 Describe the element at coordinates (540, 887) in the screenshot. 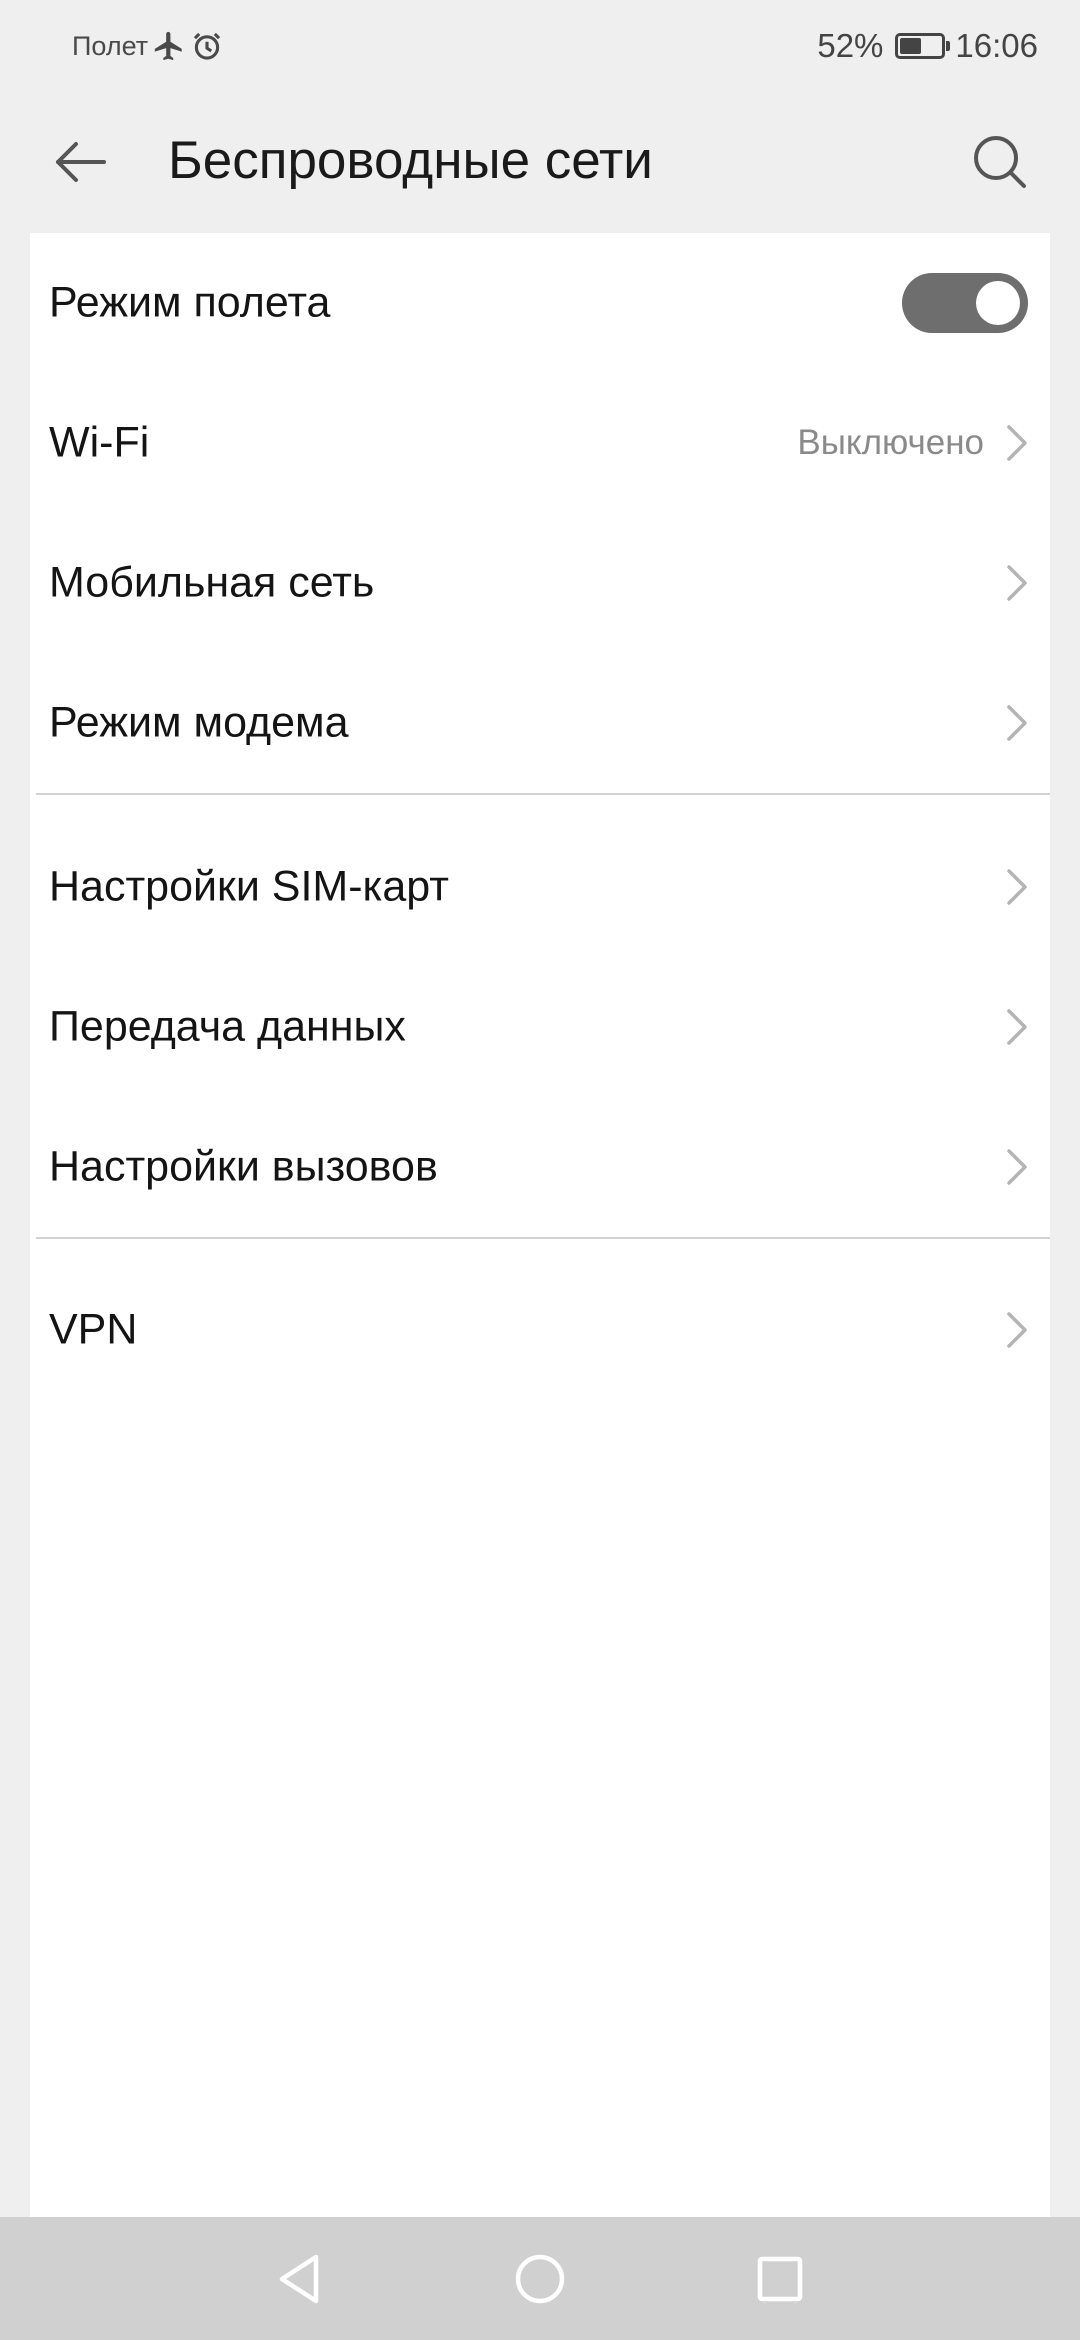

I see `setting-row-sim-settings: Настройки SIM-карт` at that location.